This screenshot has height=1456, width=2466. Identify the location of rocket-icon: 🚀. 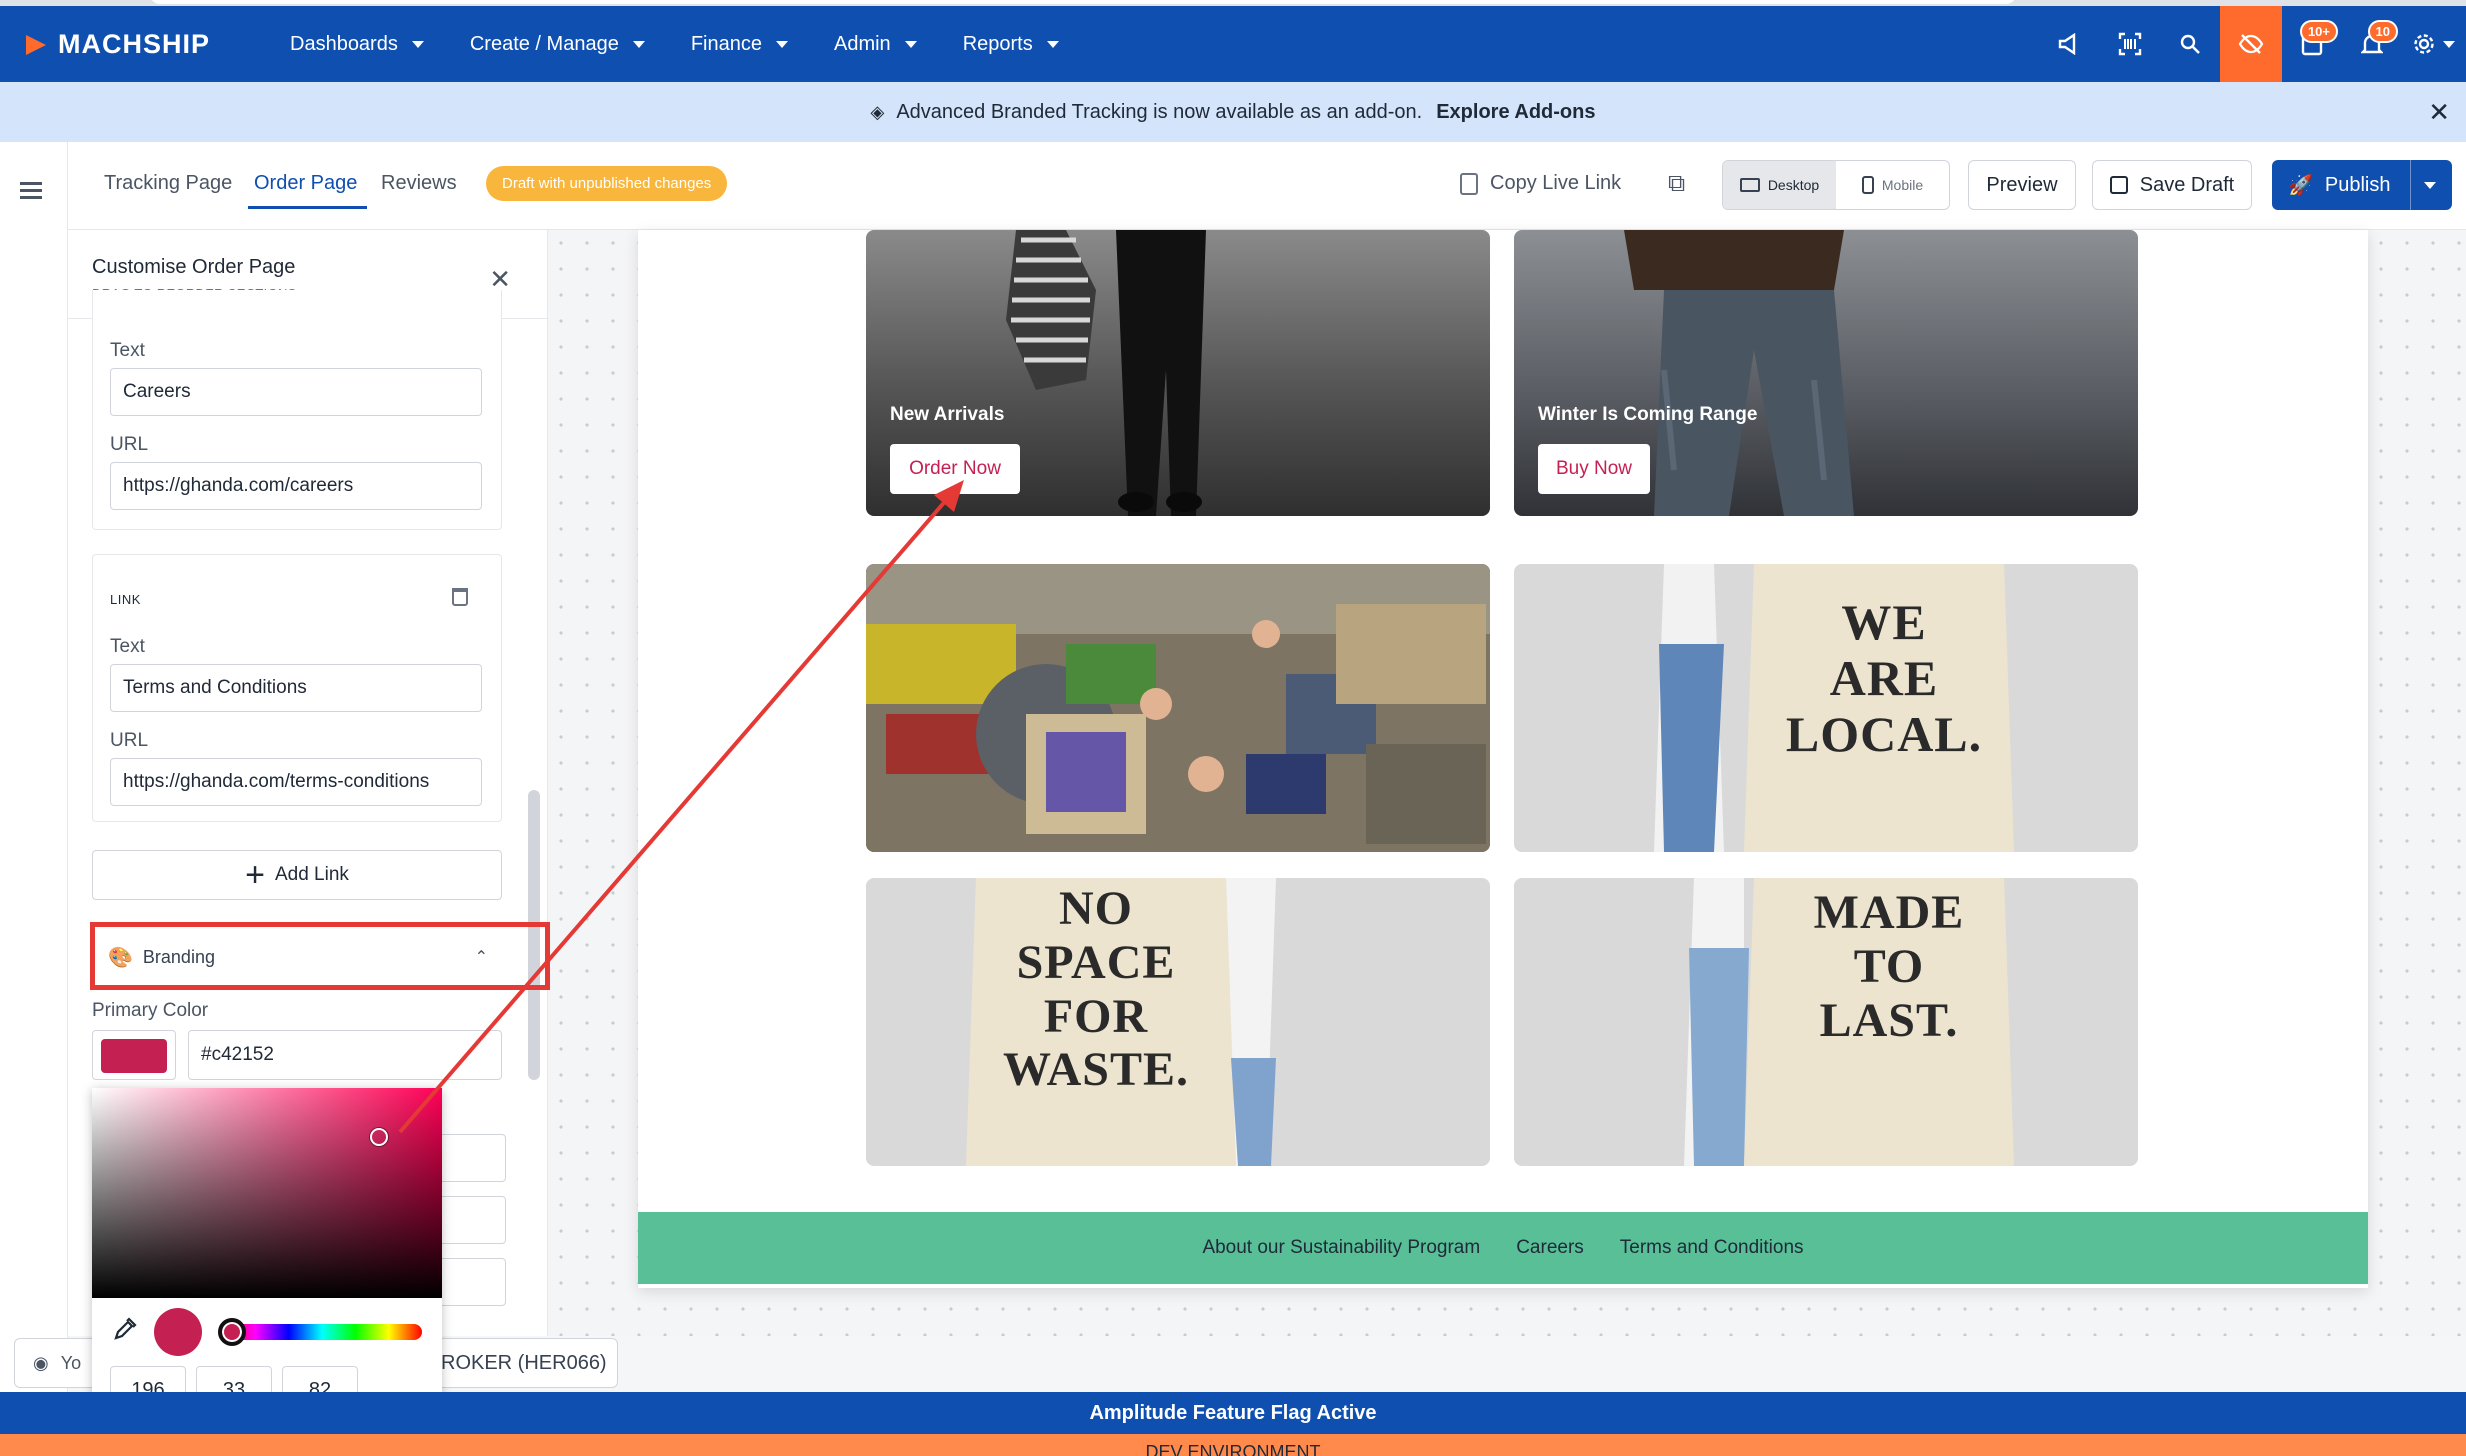
(2300, 185).